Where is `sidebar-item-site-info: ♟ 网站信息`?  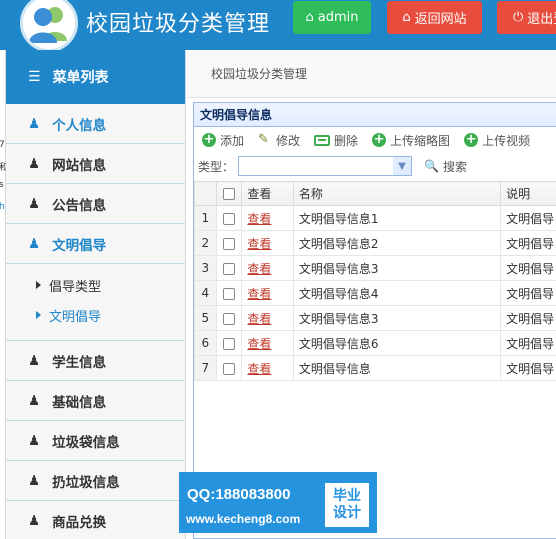 sidebar-item-site-info: ♟ 网站信息 is located at coordinates (95, 164).